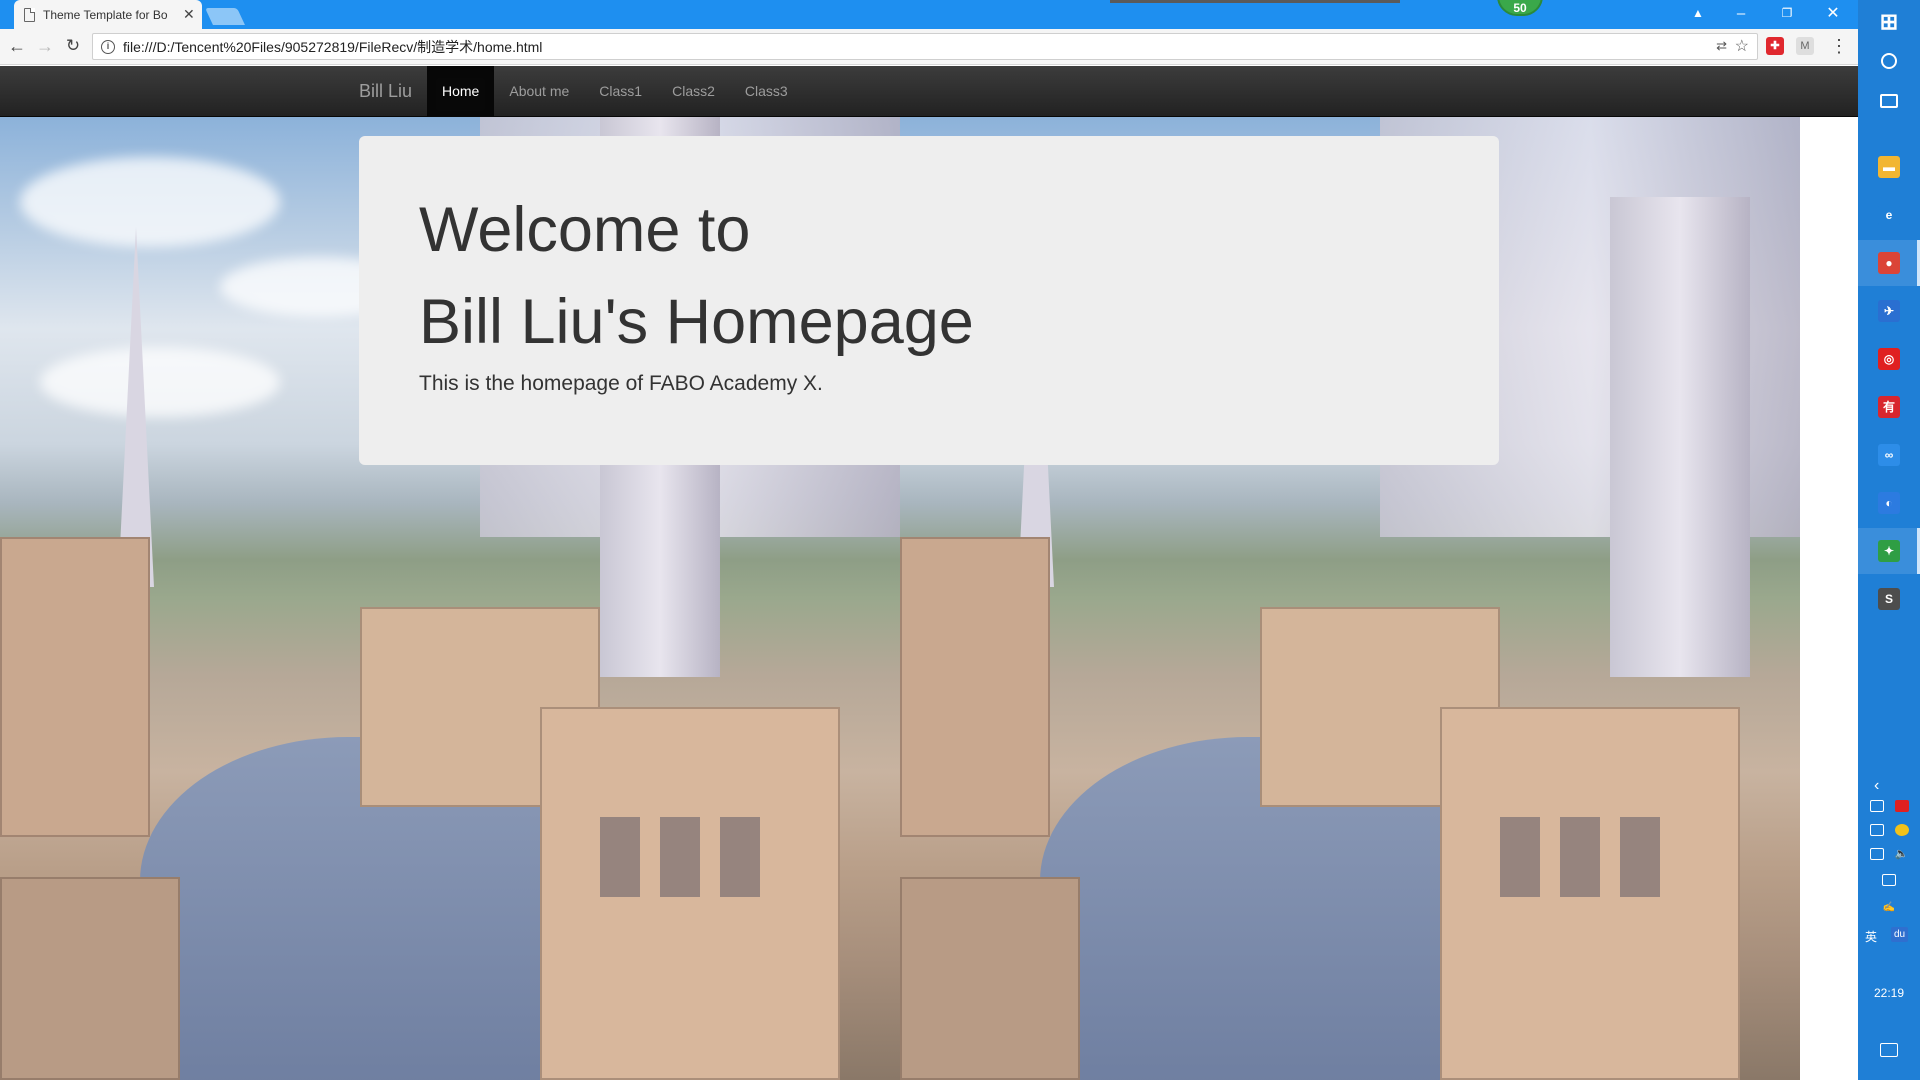 This screenshot has width=1920, height=1080. I want to click on windows-taskbar: ⊞ ▬ e ● ✈ ◎ 有 ∞ ◐ ✦ S 🔈 ✍, so click(1889, 540).